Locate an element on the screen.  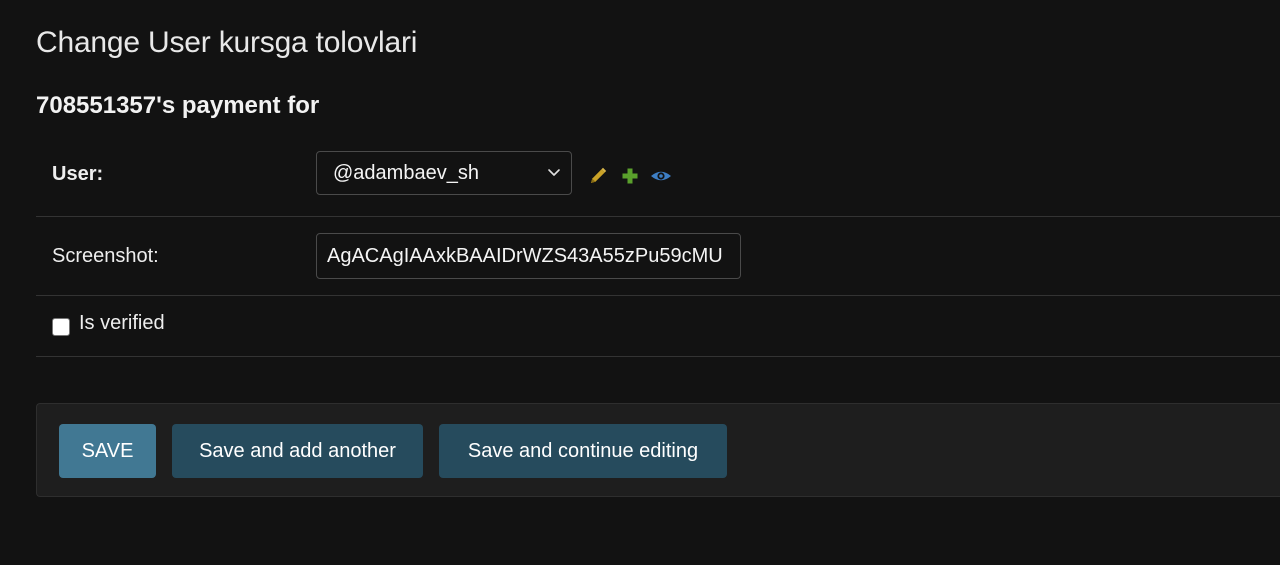
plus-icon is located at coordinates (630, 176).